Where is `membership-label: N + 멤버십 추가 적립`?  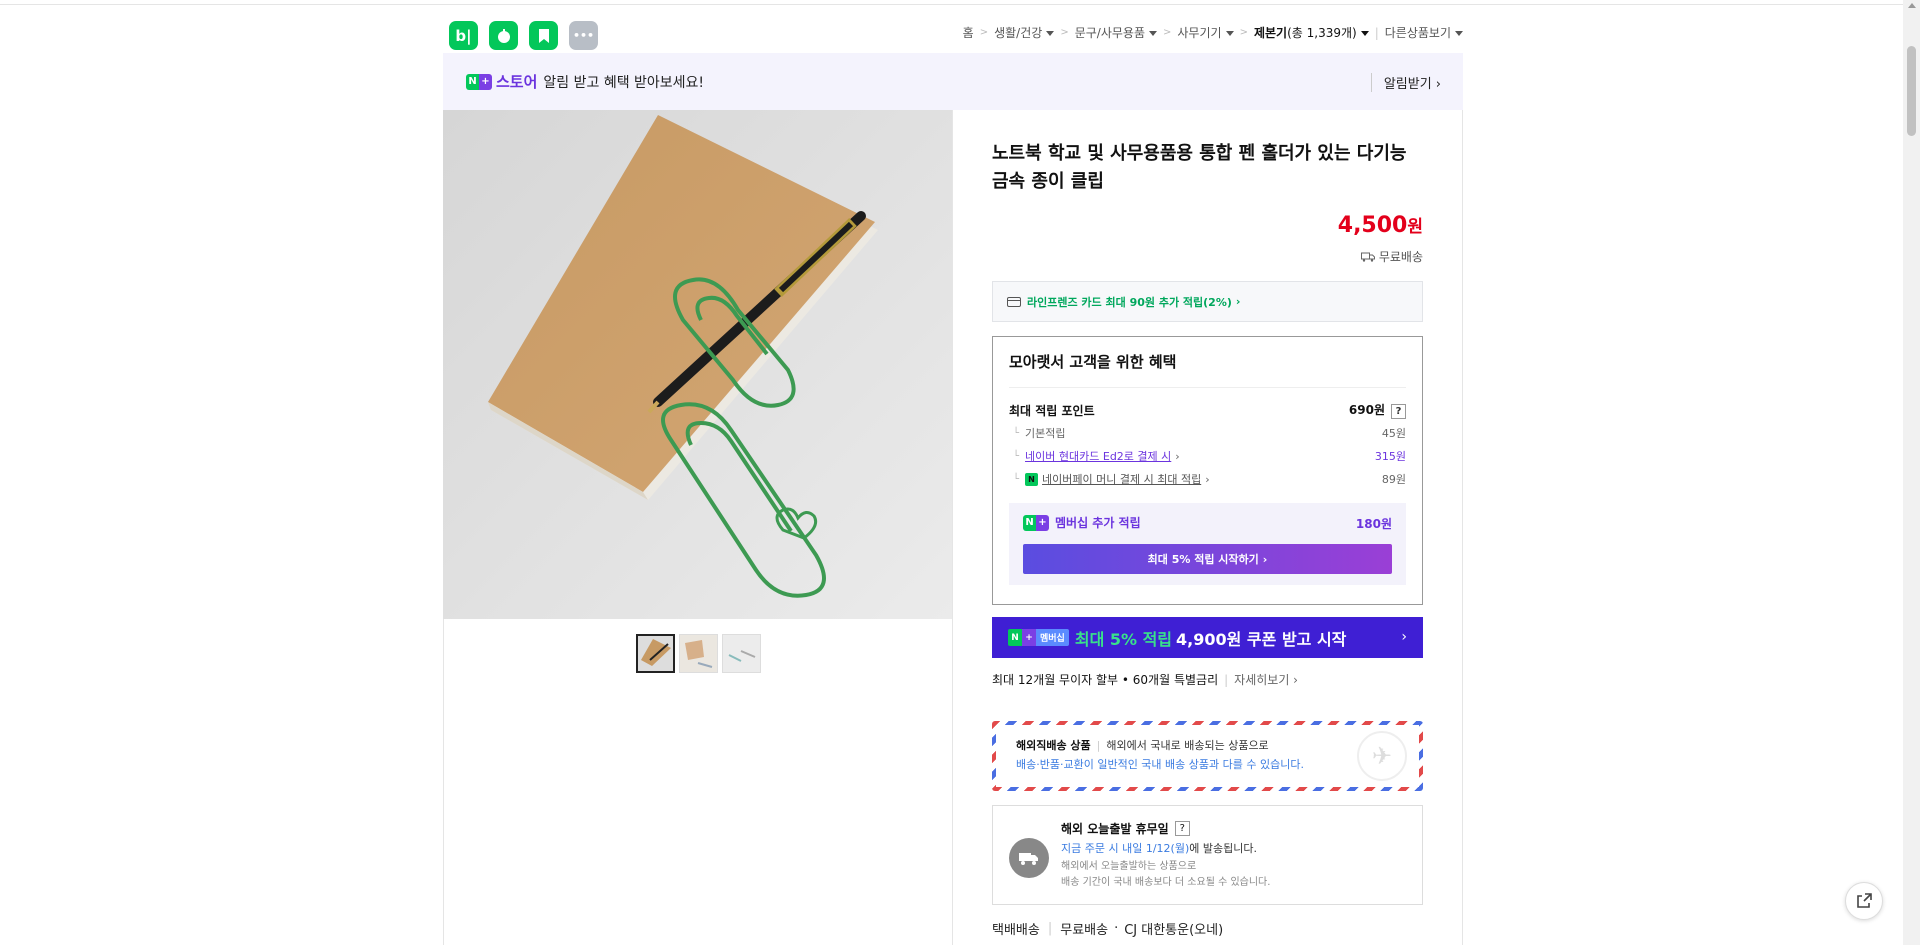
membership-label: N + 멤버십 추가 적립 is located at coordinates (1082, 522).